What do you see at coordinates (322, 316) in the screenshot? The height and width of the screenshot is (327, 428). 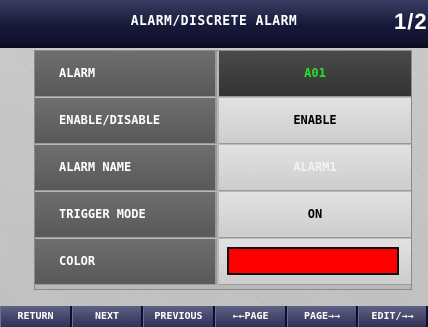 I see `page-next-button: PAGE→→` at bounding box center [322, 316].